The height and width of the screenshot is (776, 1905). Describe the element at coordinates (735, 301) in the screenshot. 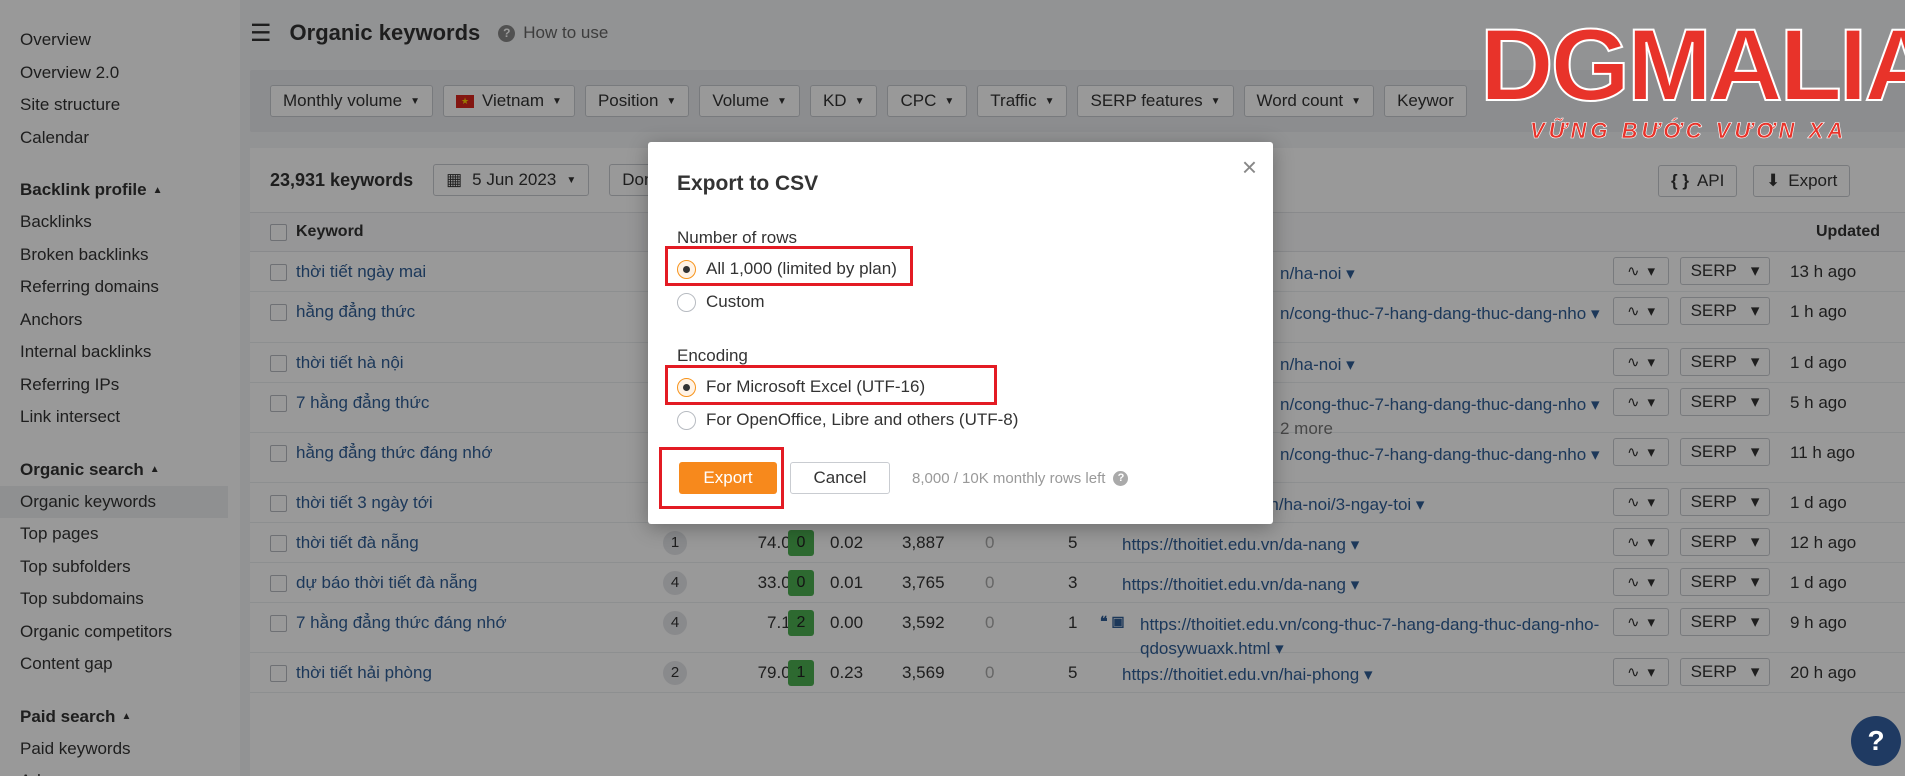

I see `radio-custom-label: Custom` at that location.